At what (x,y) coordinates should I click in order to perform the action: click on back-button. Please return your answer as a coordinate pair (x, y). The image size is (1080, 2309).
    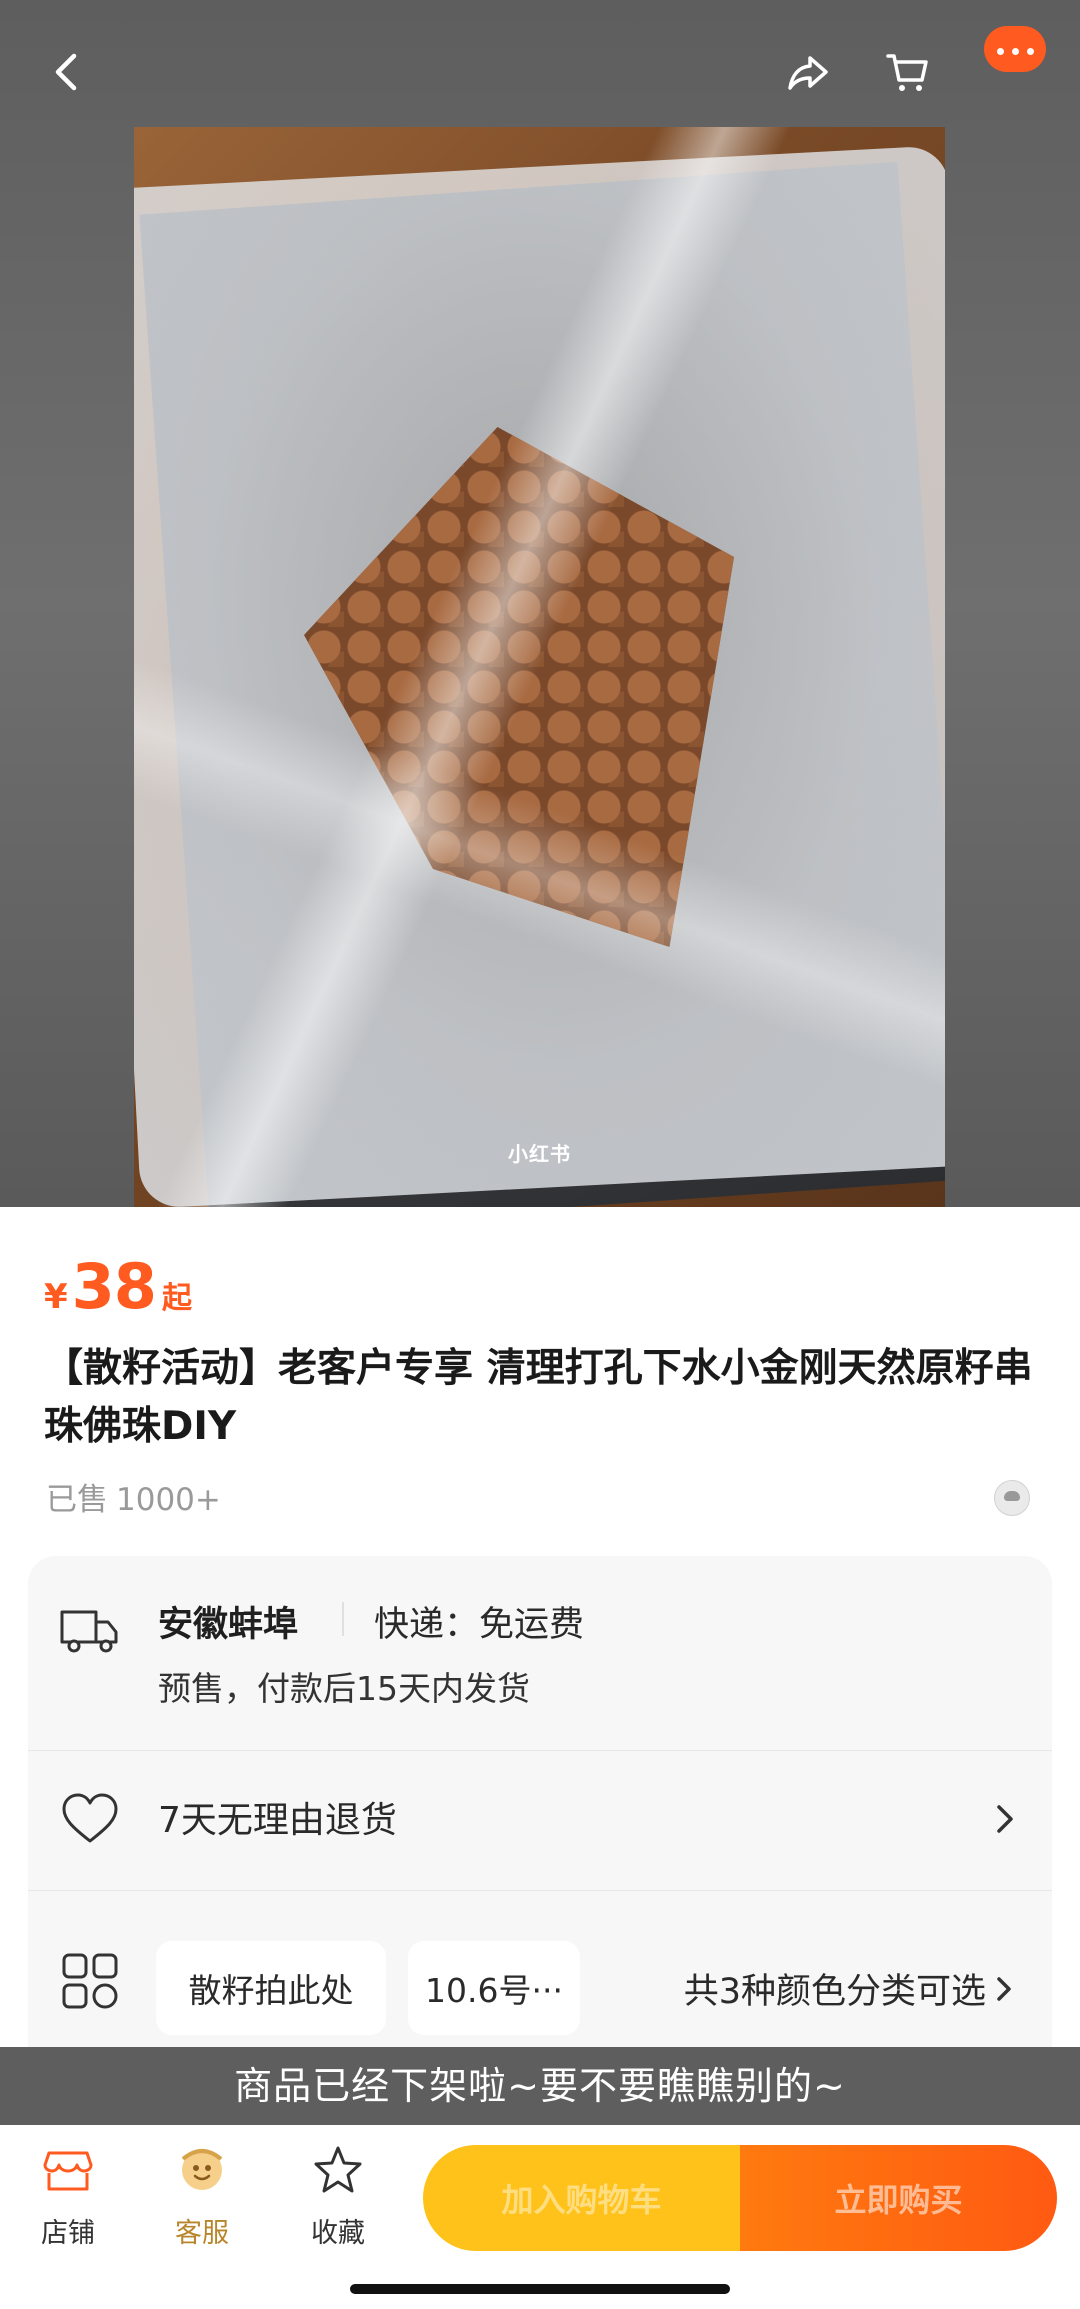
    Looking at the image, I should click on (68, 72).